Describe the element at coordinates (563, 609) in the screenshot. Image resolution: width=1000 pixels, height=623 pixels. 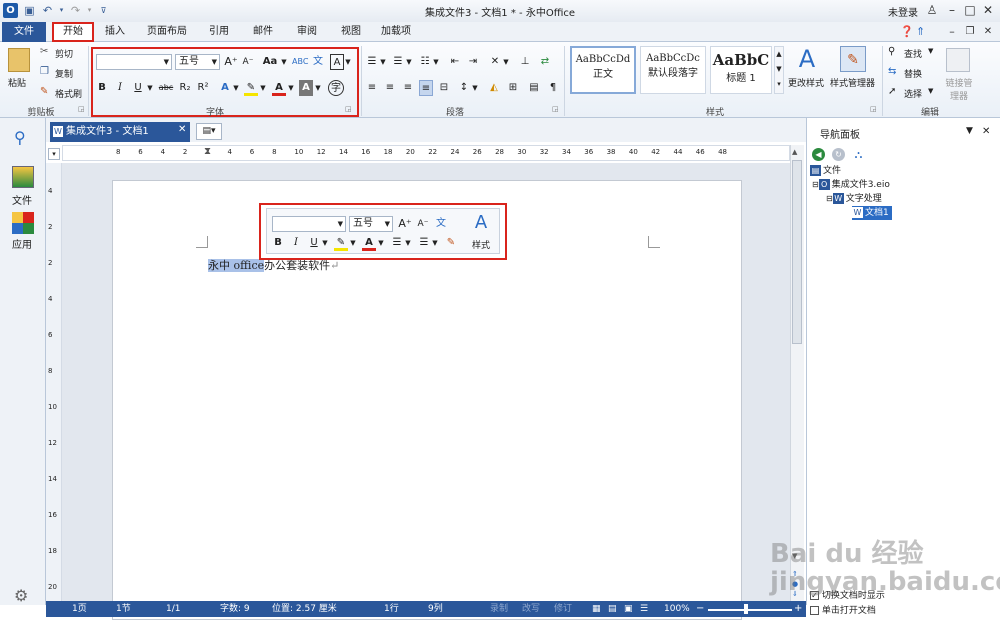
I see `status-revise: 修订` at that location.